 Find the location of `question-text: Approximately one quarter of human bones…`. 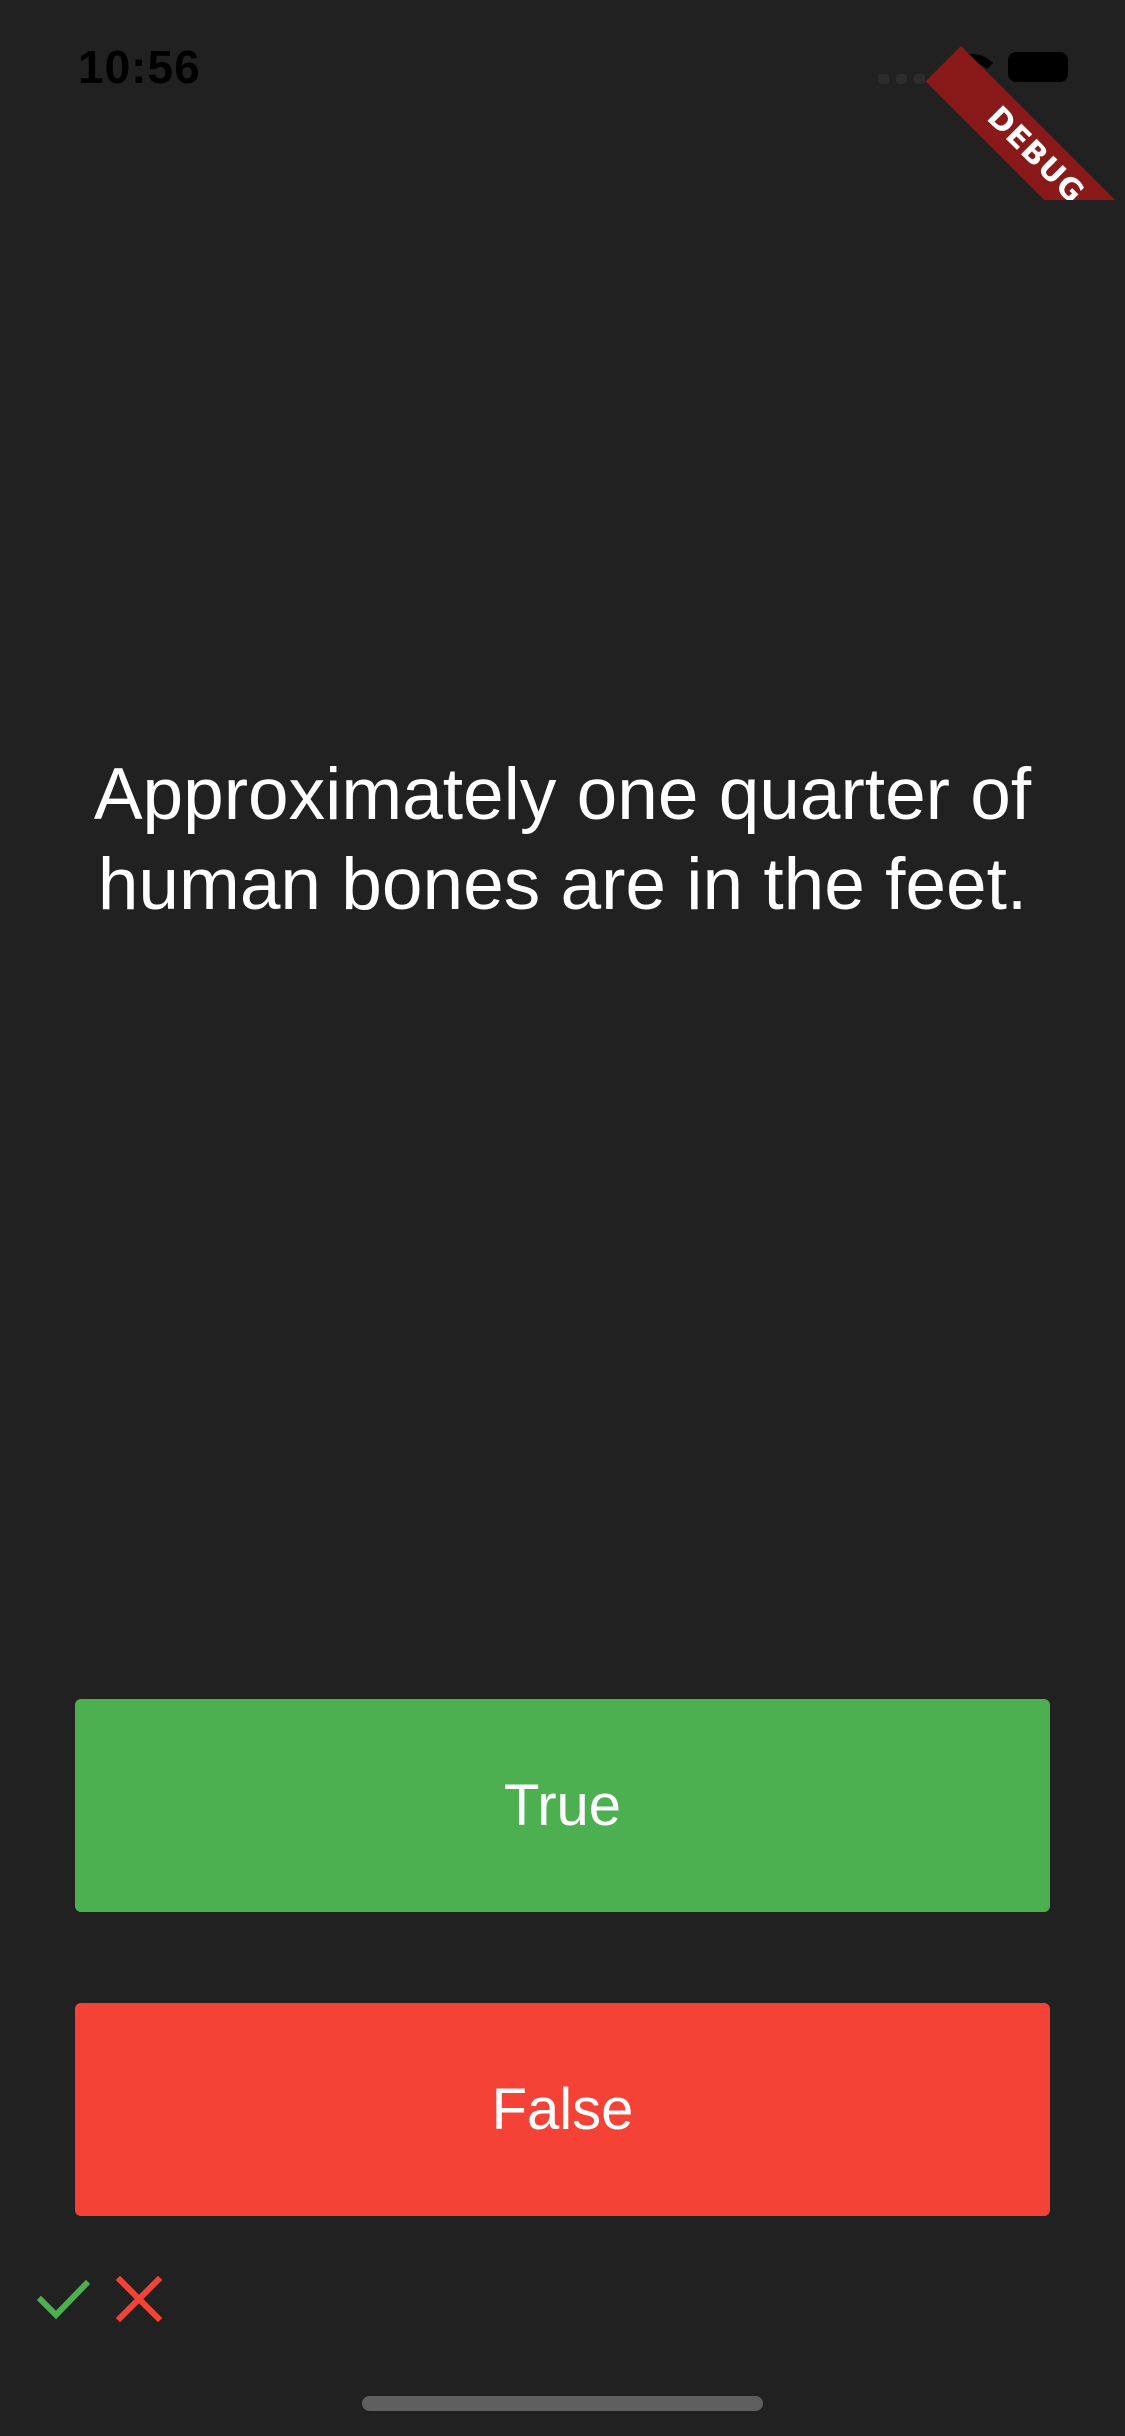

question-text: Approximately one quarter of human bones… is located at coordinates (562, 839).